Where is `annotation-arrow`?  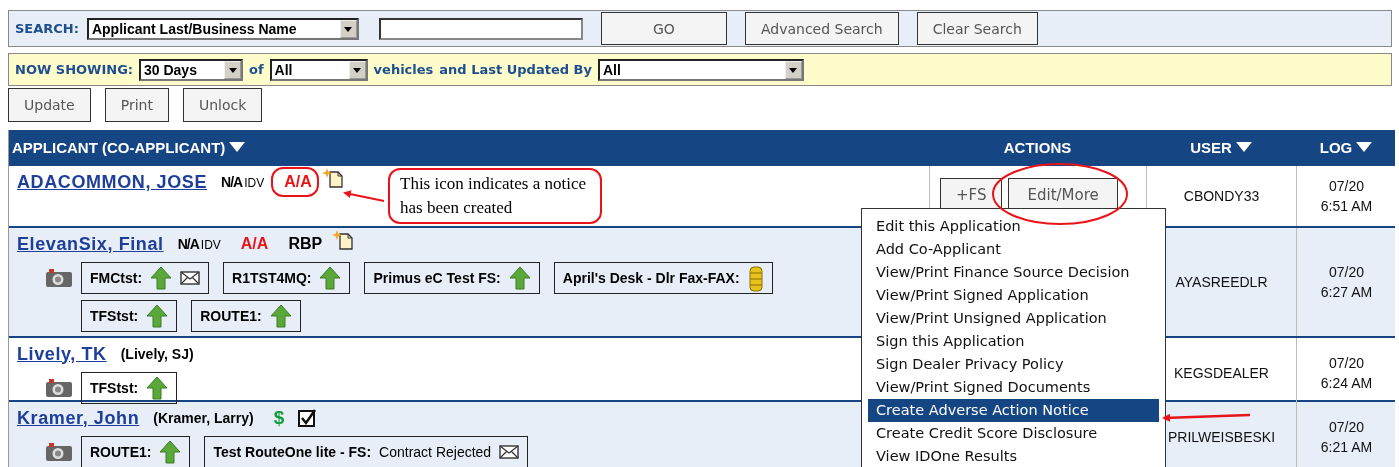
annotation-arrow is located at coordinates (364, 196).